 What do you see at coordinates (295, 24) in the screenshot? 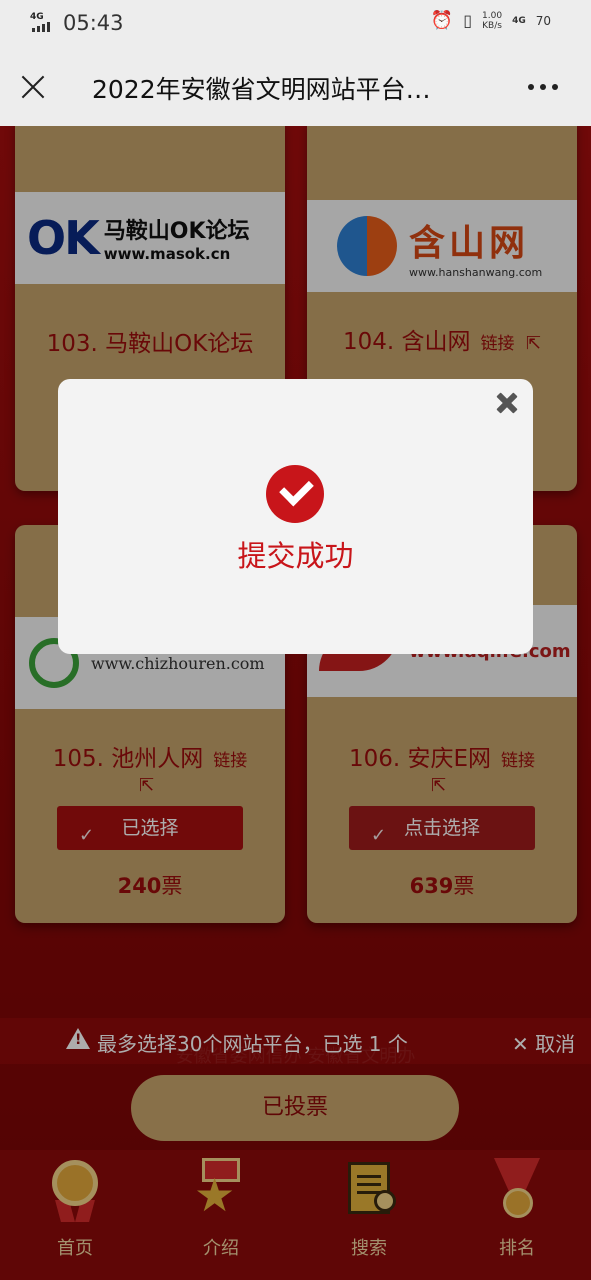
I see `status-bar: 4G 05:43 ⏰ ▯ 1.00 KB/s 4G 70` at bounding box center [295, 24].